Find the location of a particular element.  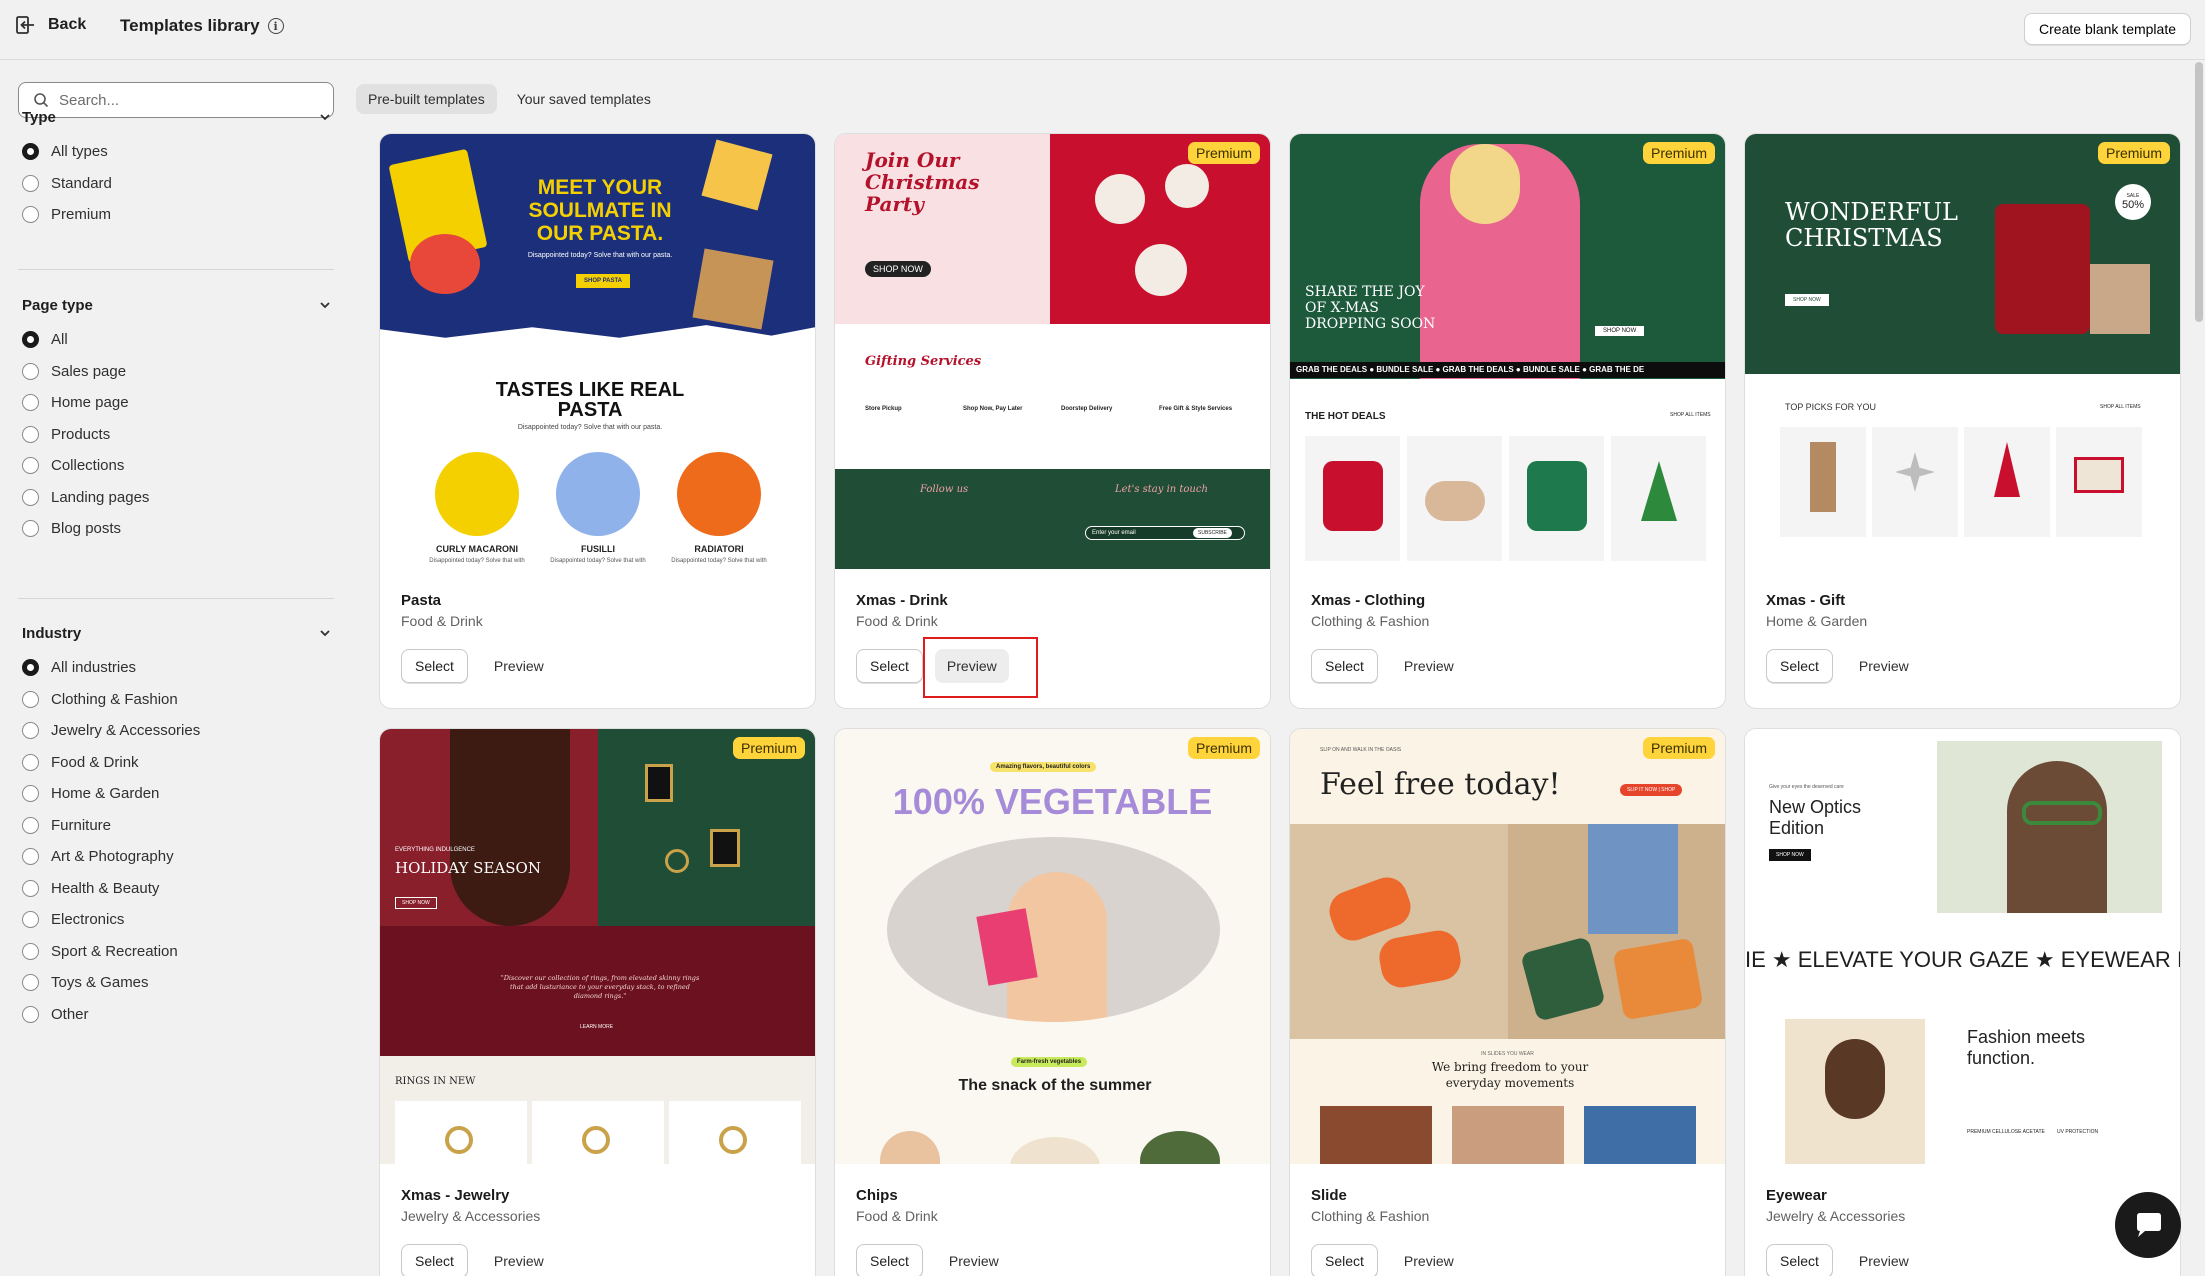

industry-option: Home & Garden is located at coordinates (177, 794).